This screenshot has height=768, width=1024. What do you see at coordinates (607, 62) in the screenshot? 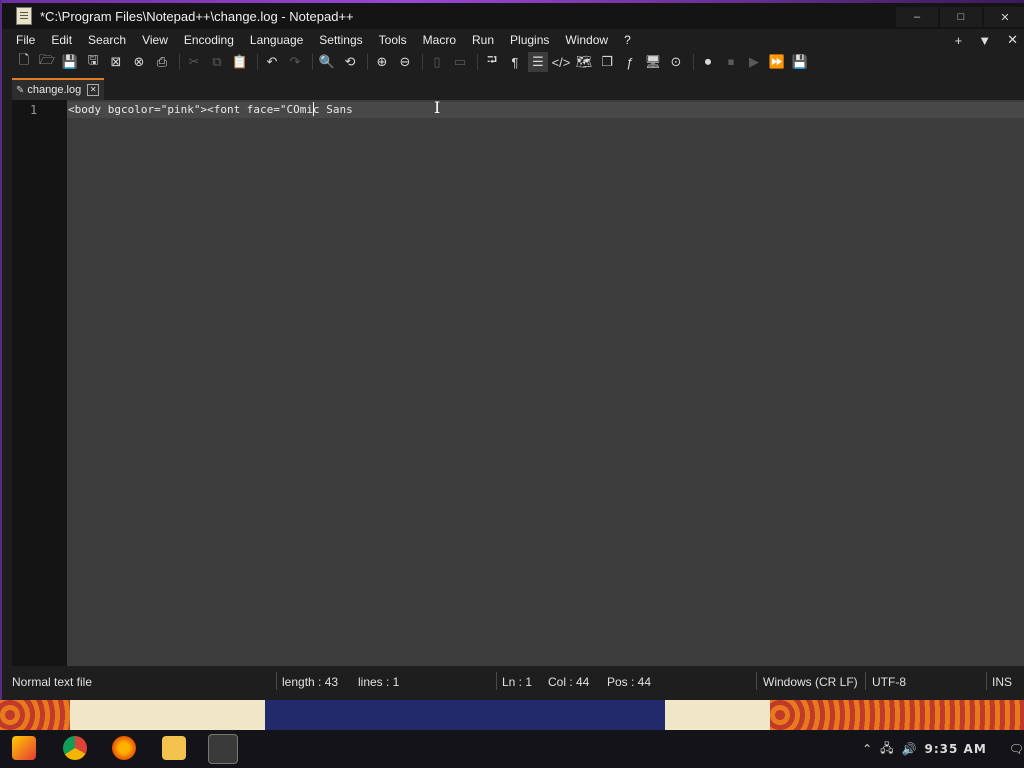
I see `document-list-icon: ❐` at bounding box center [607, 62].